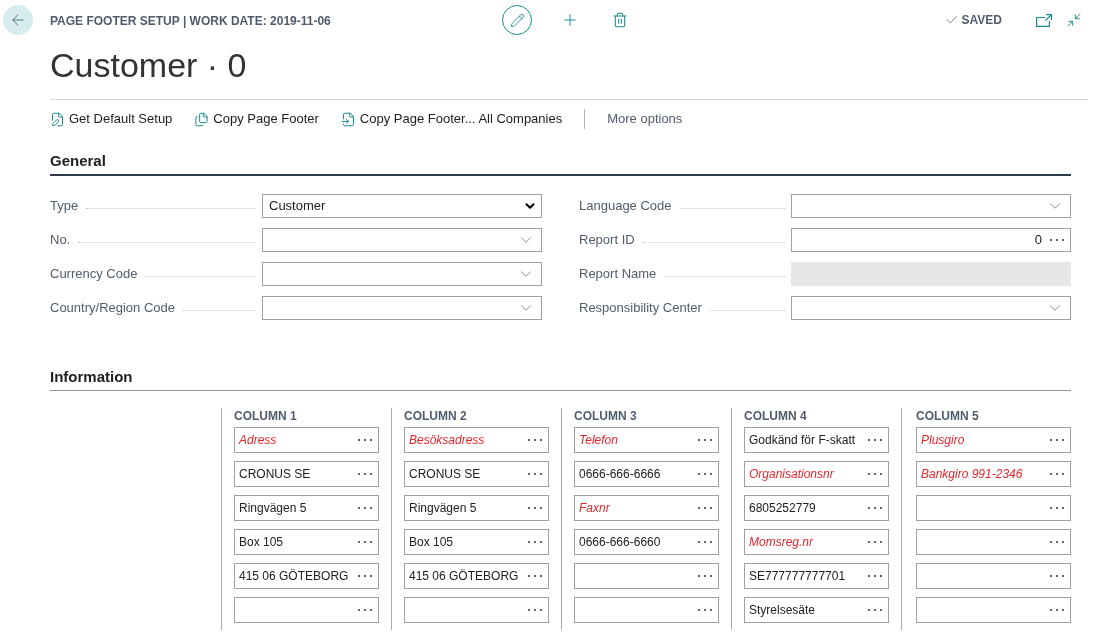 This screenshot has height=644, width=1118. What do you see at coordinates (64, 206) in the screenshot?
I see `field-label: Type` at bounding box center [64, 206].